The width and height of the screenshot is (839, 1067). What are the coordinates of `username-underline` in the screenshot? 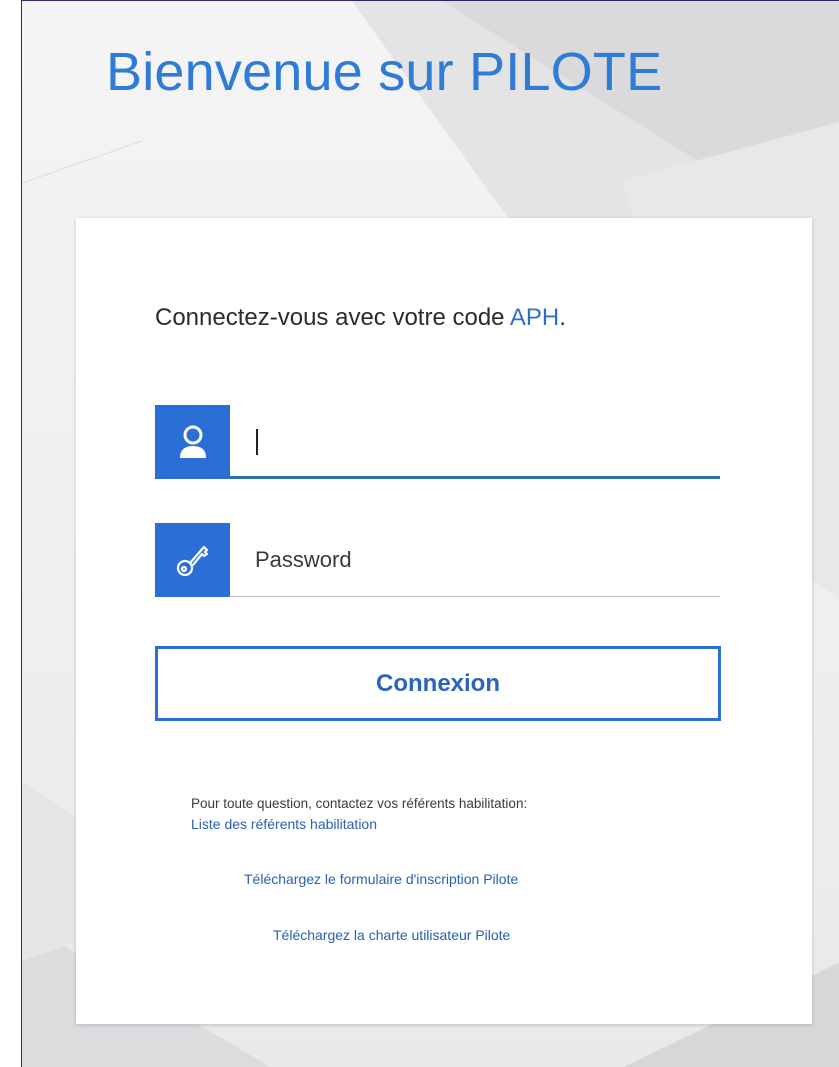 It's located at (475, 477).